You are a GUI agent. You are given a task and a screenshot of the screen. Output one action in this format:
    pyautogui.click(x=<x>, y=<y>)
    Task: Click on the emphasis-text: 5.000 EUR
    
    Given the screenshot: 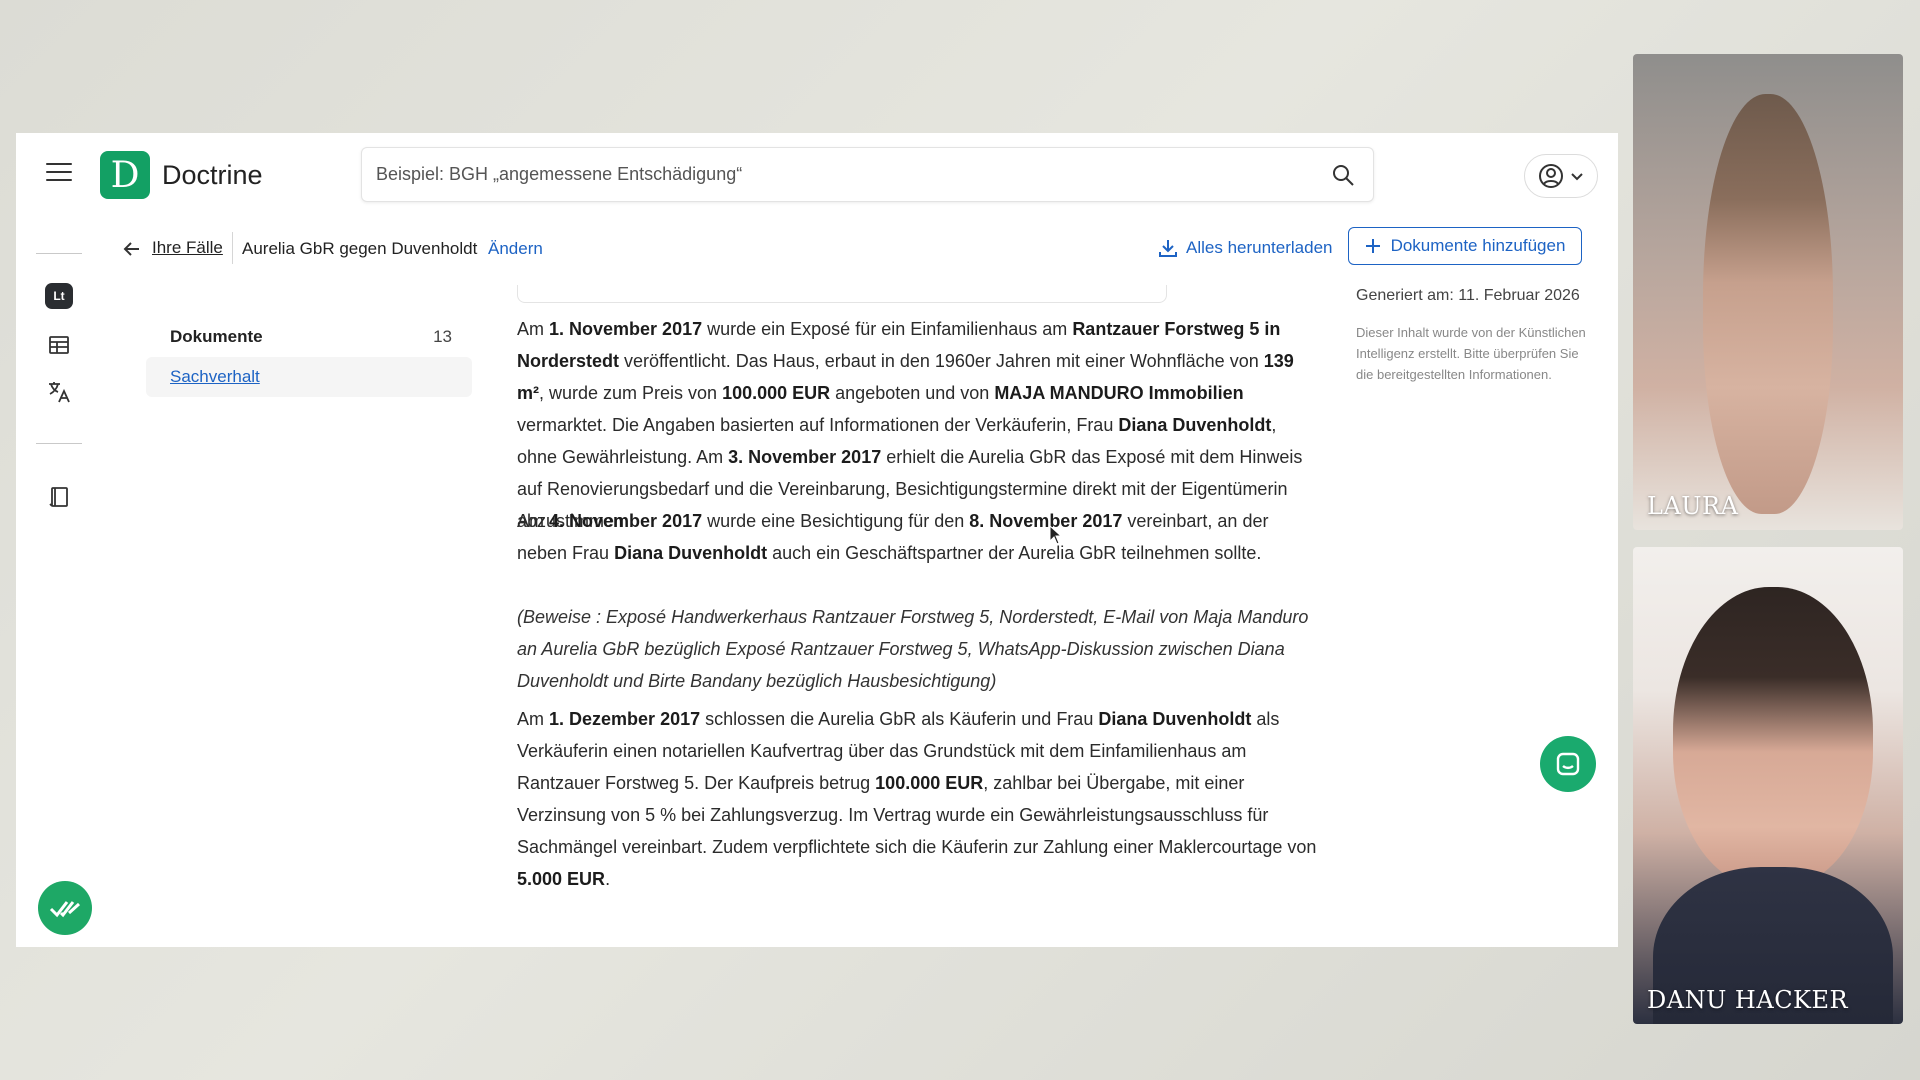 What is the action you would take?
    pyautogui.click(x=561, y=879)
    